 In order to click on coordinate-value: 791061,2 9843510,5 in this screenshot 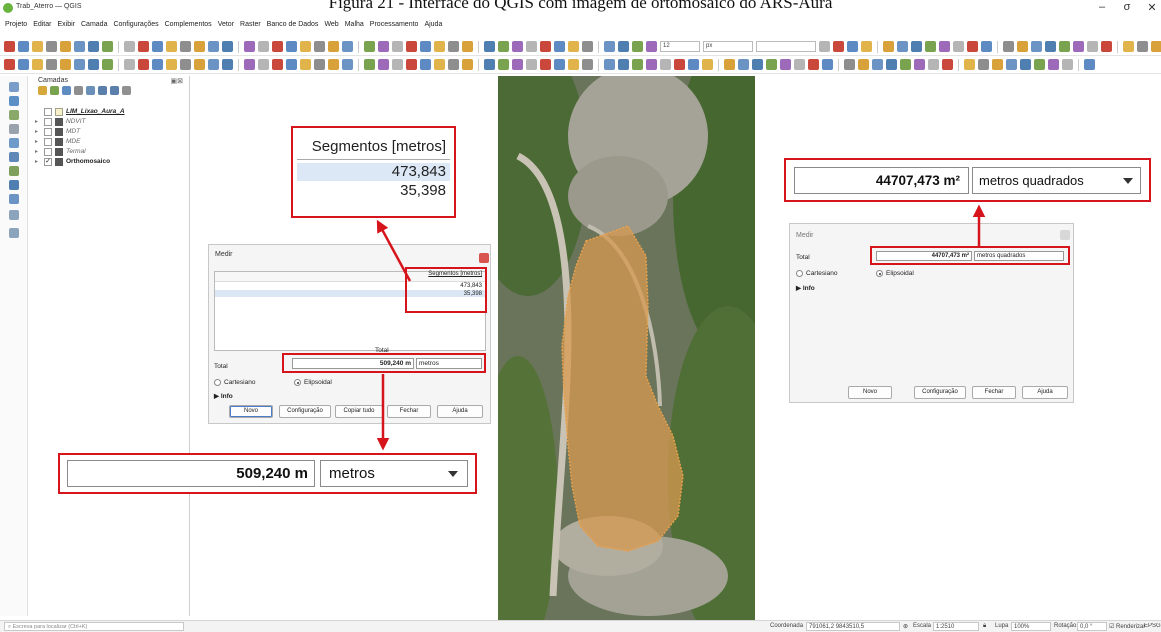, I will do `click(853, 626)`.